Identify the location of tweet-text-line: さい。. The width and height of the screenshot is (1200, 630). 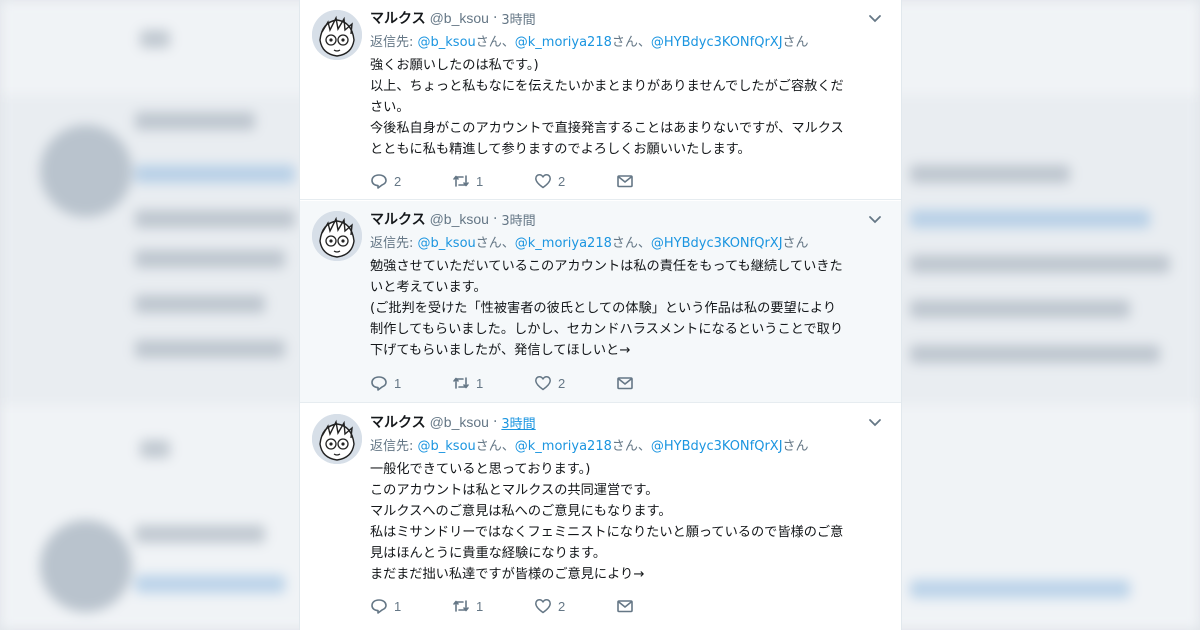
(390, 107).